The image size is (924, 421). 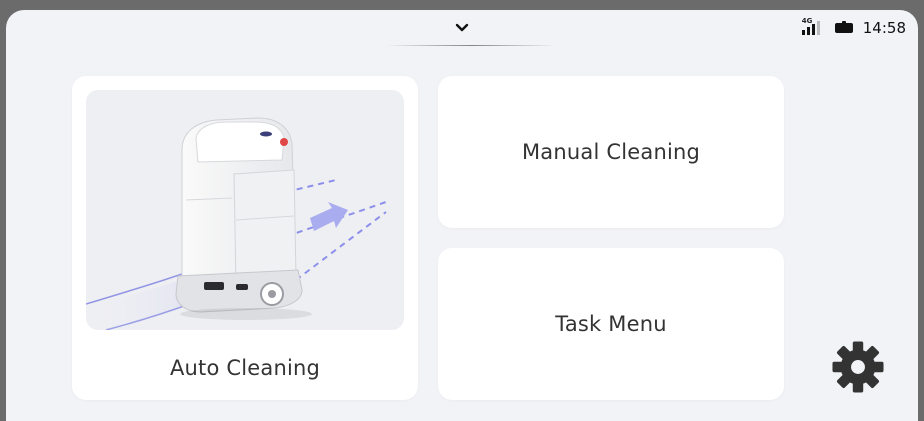 I want to click on task-menu-label: Task Menu, so click(x=611, y=324).